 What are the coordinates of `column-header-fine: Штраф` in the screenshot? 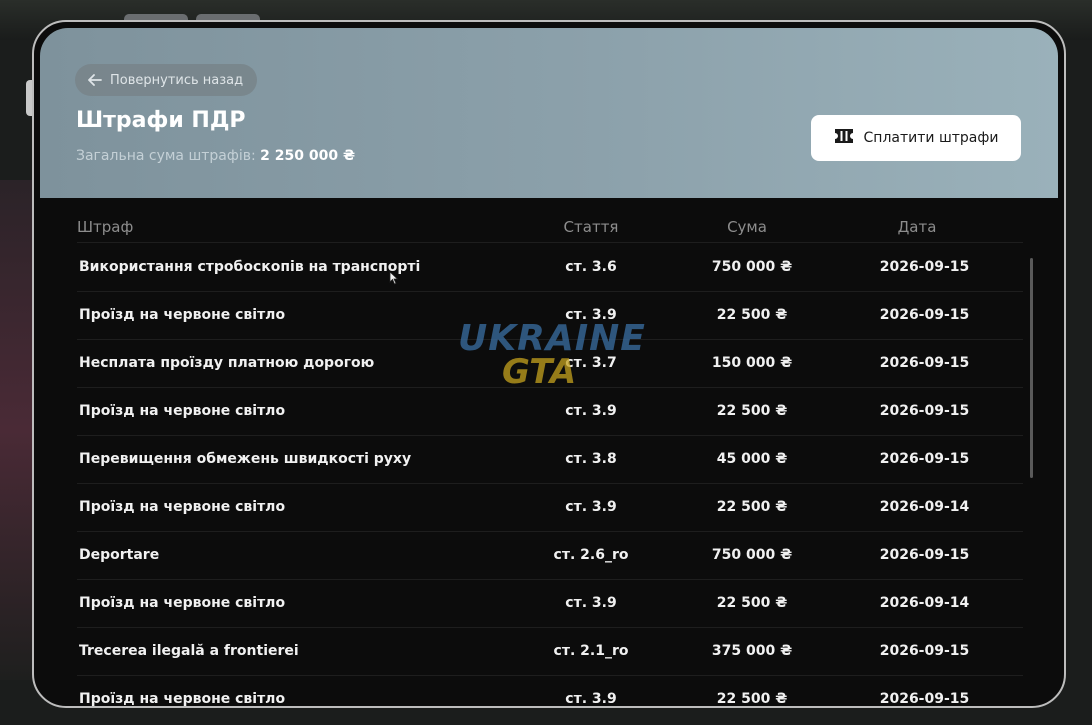 It's located at (105, 227).